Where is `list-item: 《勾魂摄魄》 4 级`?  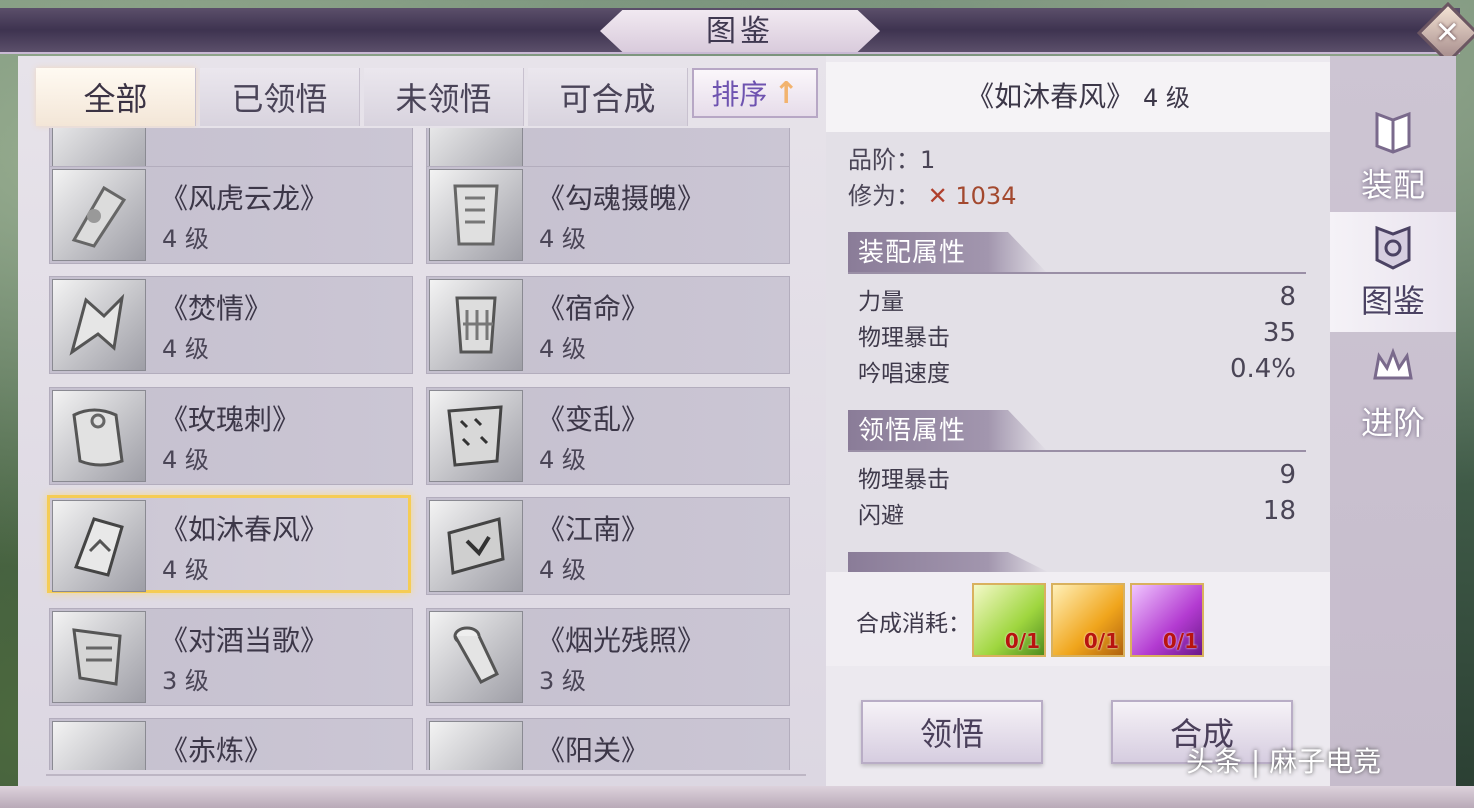 list-item: 《勾魂摄魄》 4 级 is located at coordinates (608, 215).